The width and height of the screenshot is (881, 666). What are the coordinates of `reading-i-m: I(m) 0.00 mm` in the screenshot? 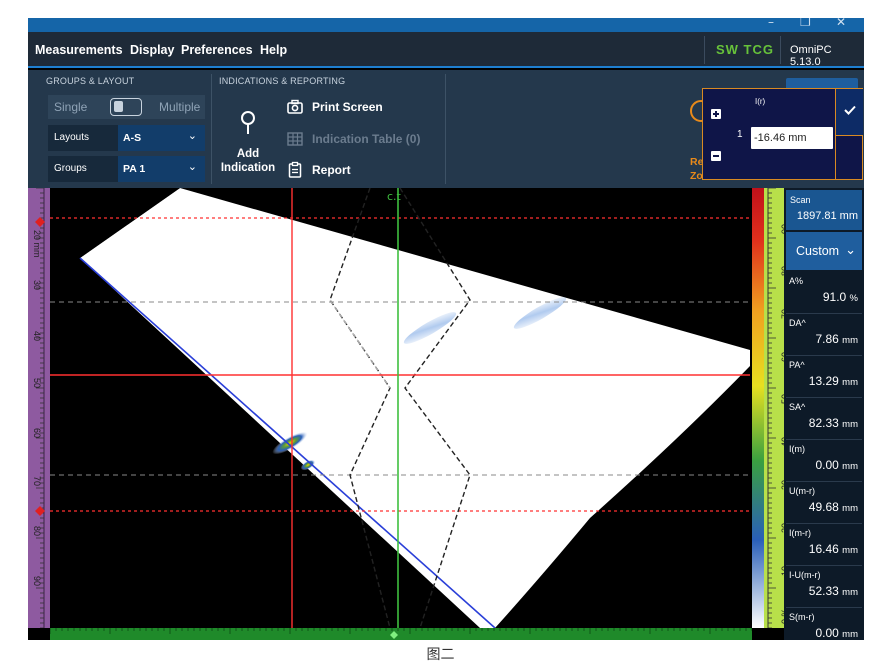 It's located at (824, 461).